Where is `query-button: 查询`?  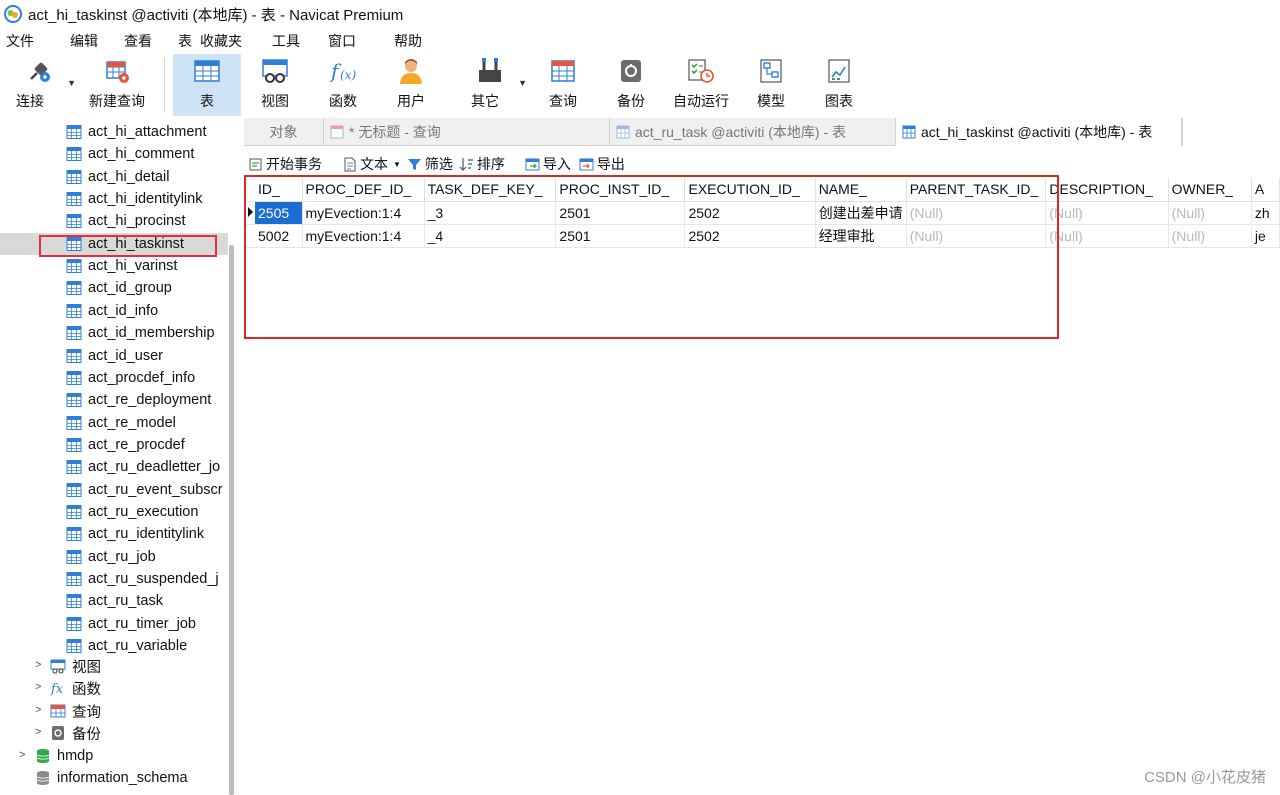 query-button: 查询 is located at coordinates (563, 85).